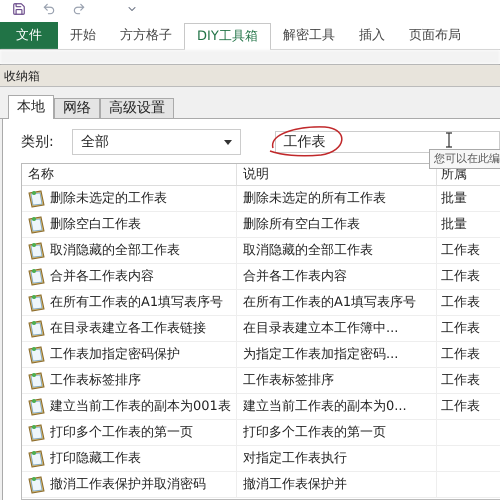  What do you see at coordinates (95, 458) in the screenshot?
I see `item-name: 打印隐藏工作表` at bounding box center [95, 458].